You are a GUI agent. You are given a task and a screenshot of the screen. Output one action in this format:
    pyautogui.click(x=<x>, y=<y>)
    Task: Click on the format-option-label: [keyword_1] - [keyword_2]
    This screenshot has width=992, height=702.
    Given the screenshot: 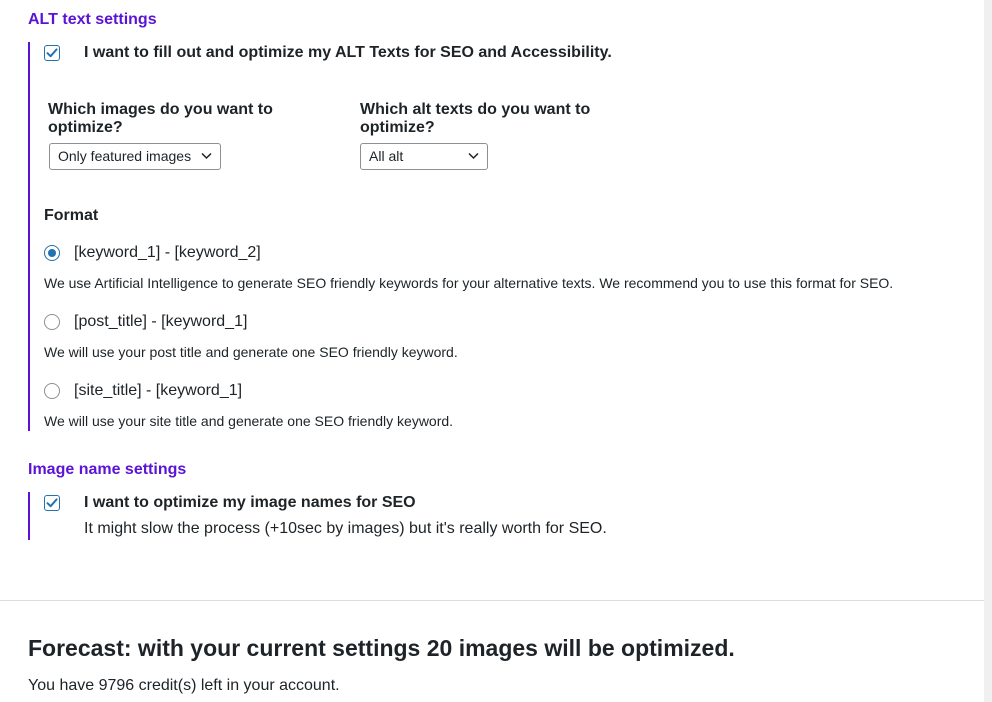 What is the action you would take?
    pyautogui.click(x=167, y=253)
    